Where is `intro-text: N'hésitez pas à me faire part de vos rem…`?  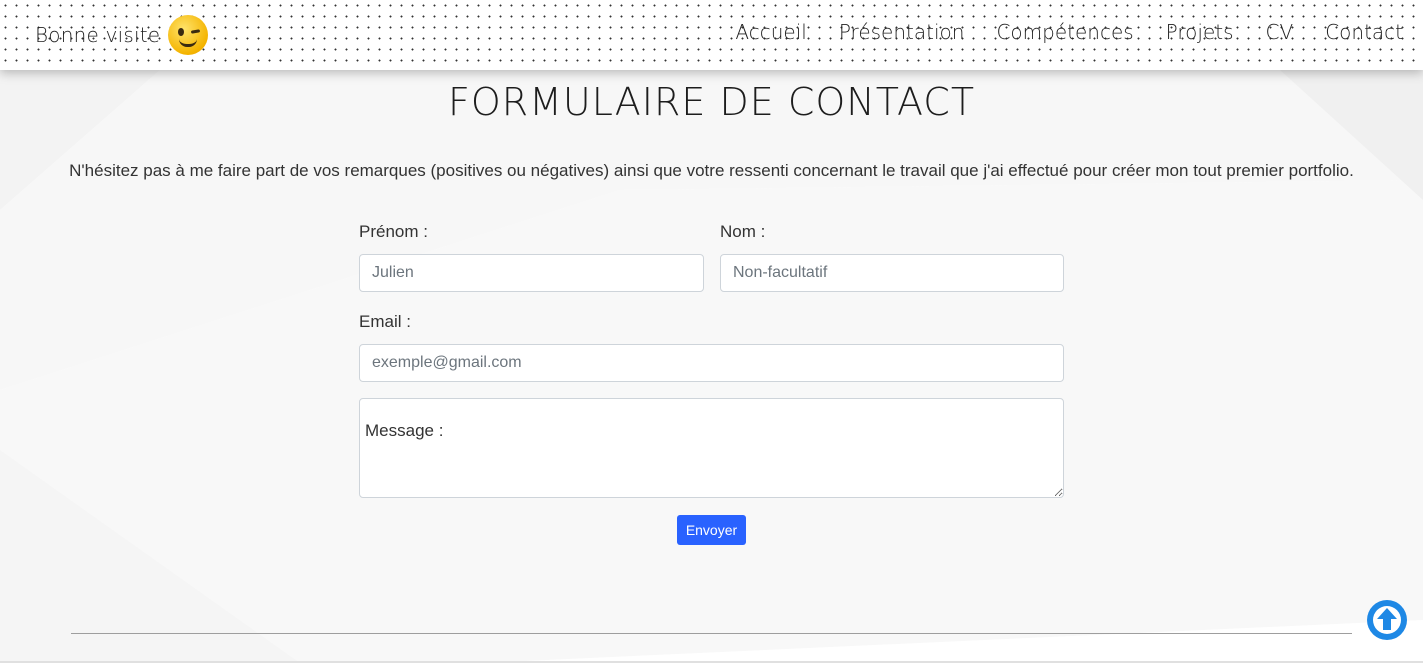 intro-text: N'hésitez pas à me faire part de vos rem… is located at coordinates (711, 170).